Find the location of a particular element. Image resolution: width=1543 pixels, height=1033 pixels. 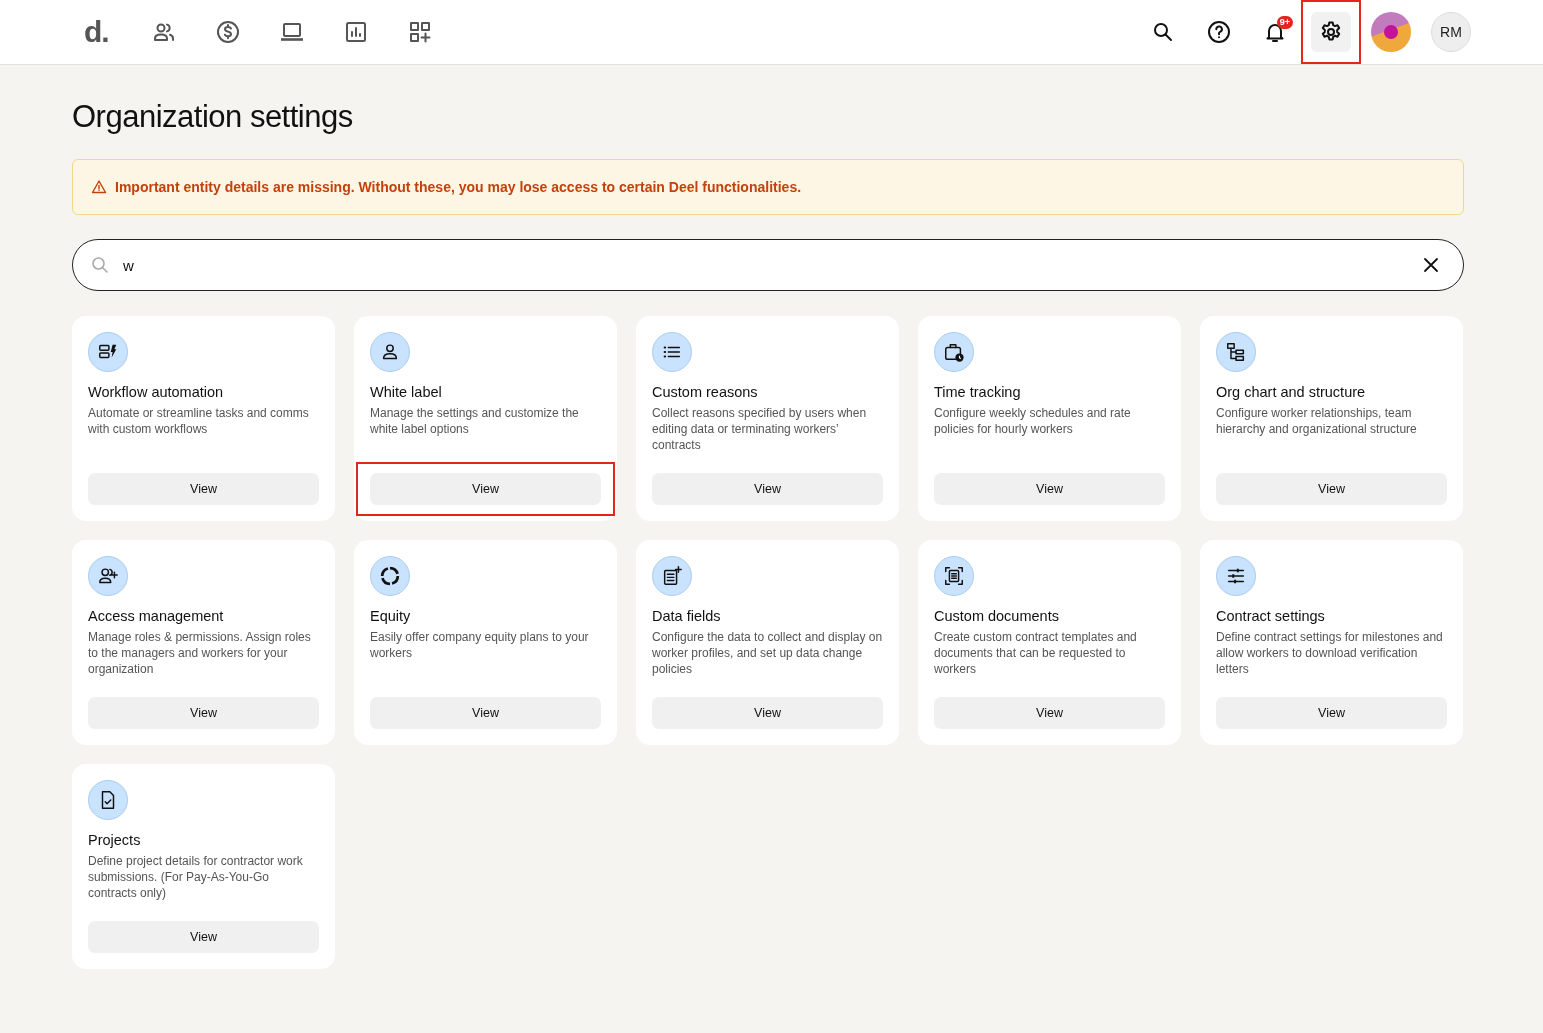

card-description: Configure weekly schedules and rate policies for hourly workers is located at coordinates (1033, 421).